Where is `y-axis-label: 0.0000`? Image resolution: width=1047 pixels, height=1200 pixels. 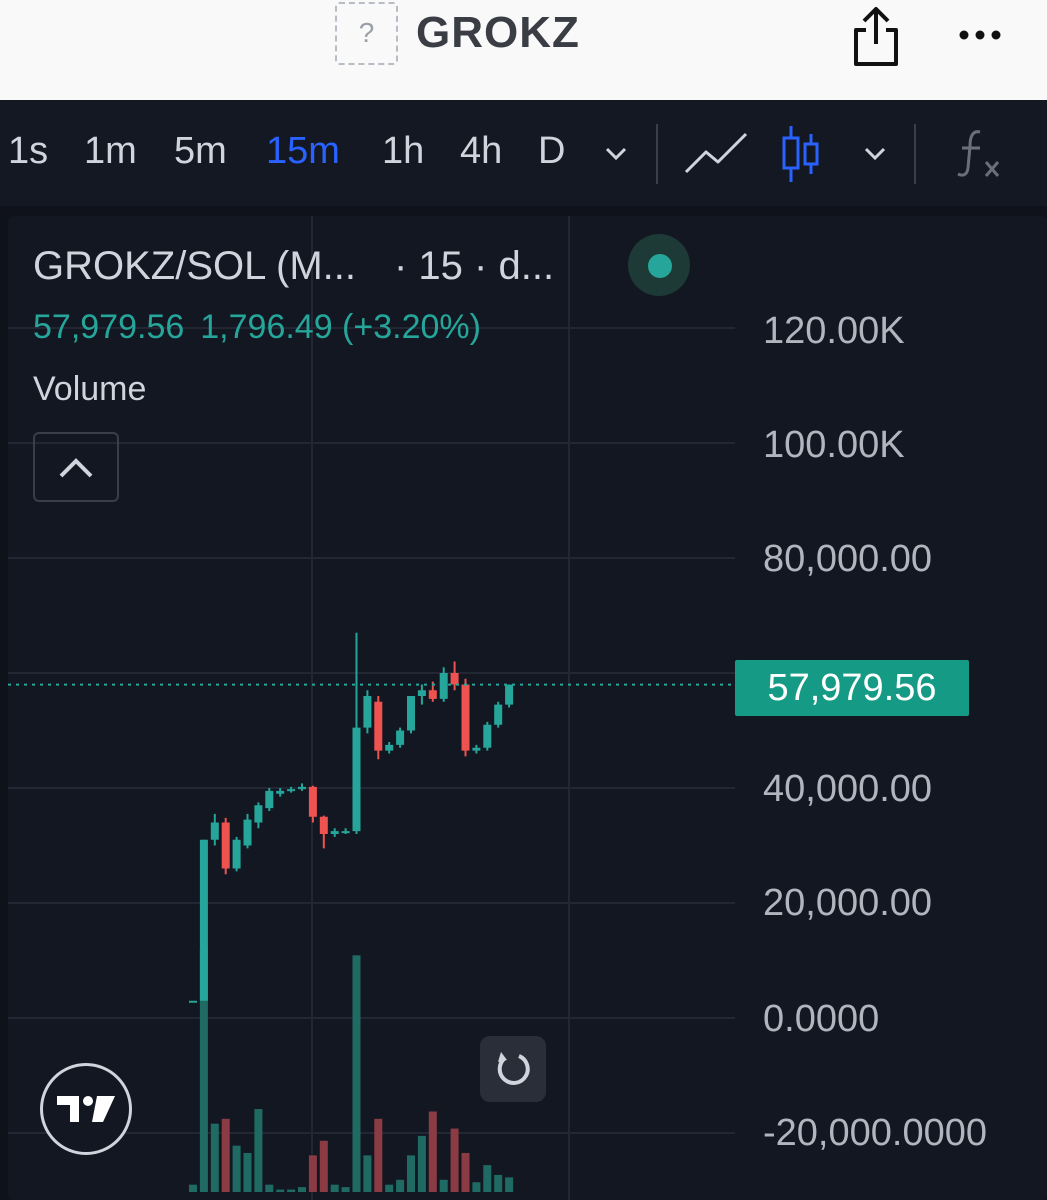 y-axis-label: 0.0000 is located at coordinates (821, 1019).